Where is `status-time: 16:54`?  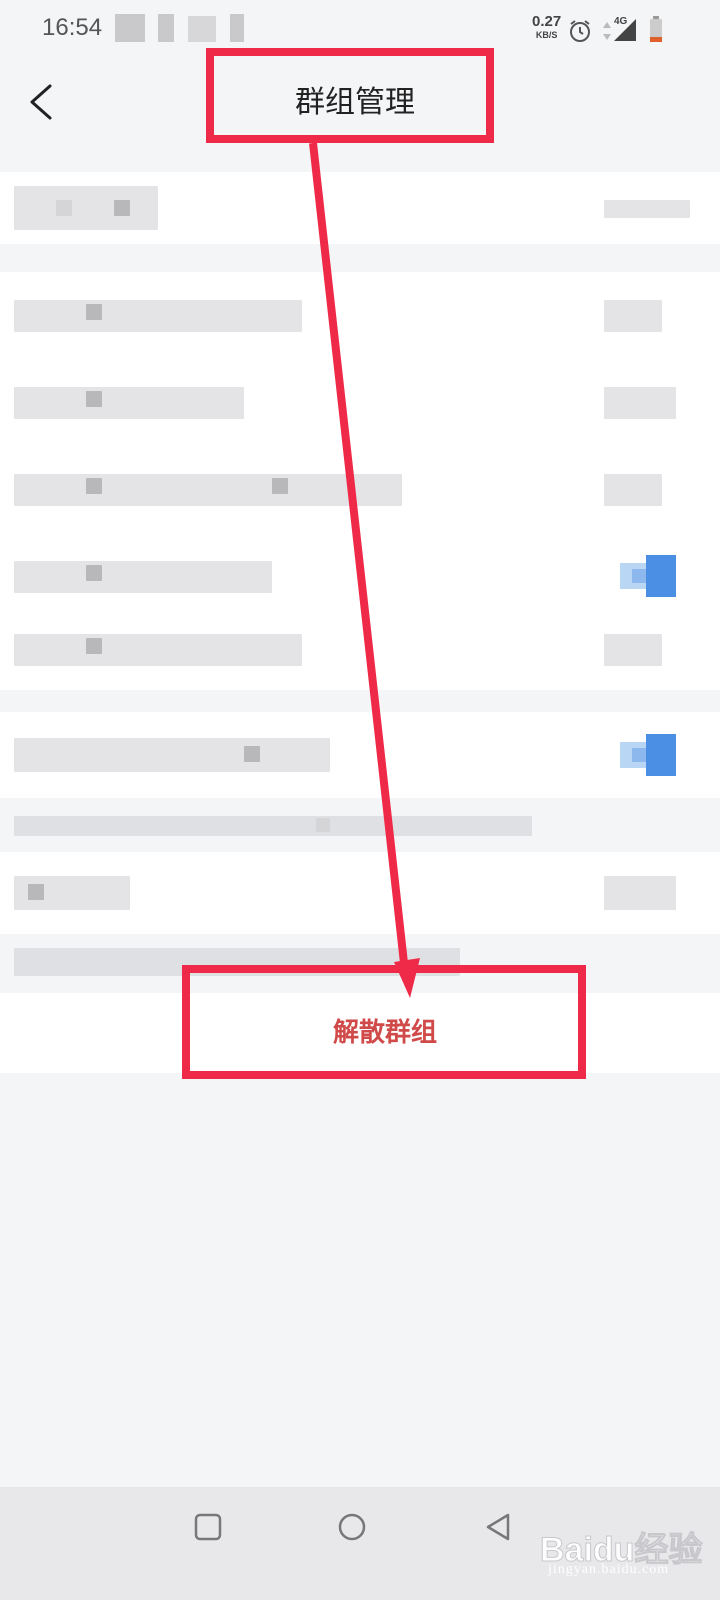
status-time: 16:54 is located at coordinates (72, 27).